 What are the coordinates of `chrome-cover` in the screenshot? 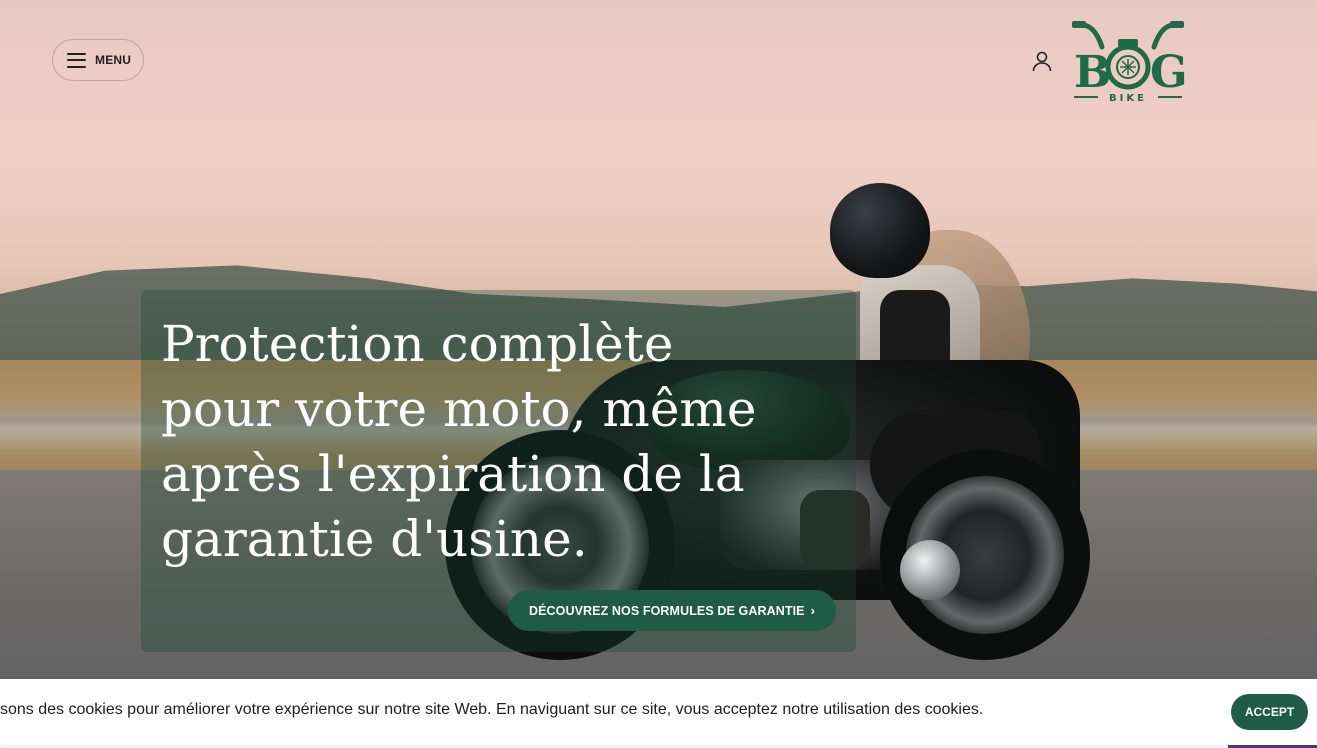 It's located at (930, 570).